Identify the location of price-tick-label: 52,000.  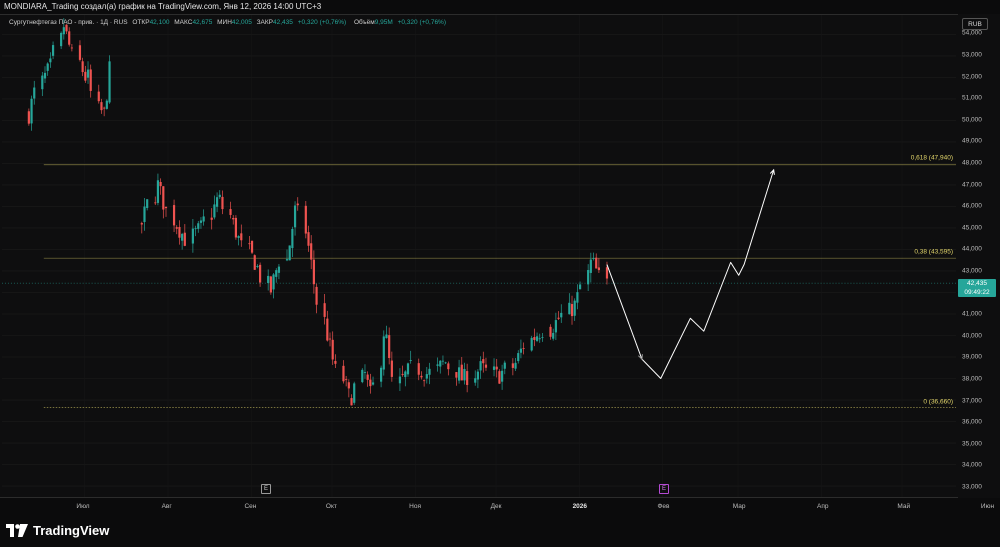
(972, 77).